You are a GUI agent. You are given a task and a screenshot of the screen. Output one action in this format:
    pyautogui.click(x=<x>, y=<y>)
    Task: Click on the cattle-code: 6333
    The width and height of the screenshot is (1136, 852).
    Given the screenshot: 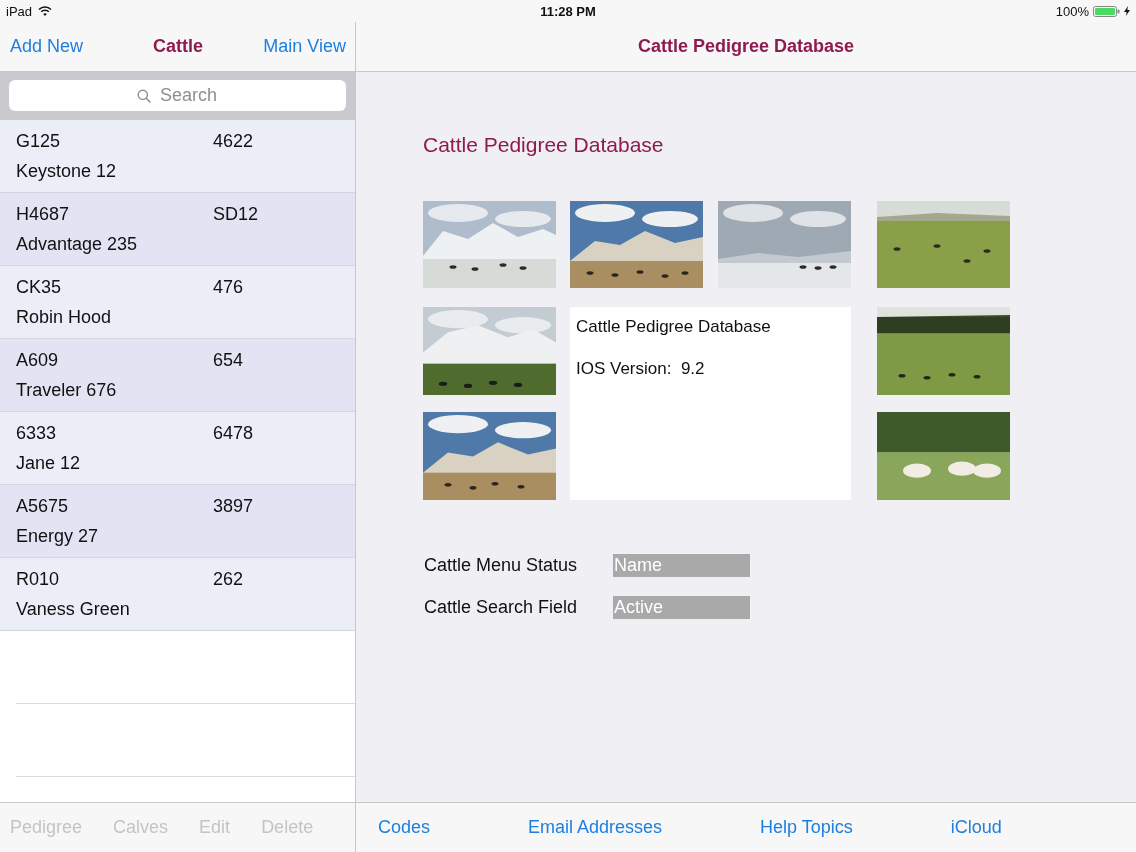 What is the action you would take?
    pyautogui.click(x=36, y=433)
    